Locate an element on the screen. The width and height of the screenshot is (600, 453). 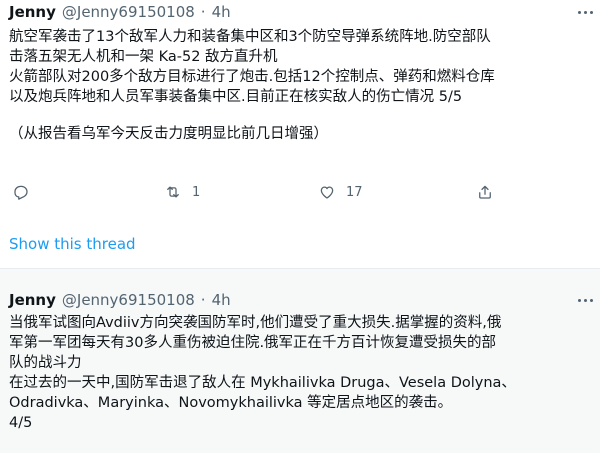
reply-icon is located at coordinates (21, 192).